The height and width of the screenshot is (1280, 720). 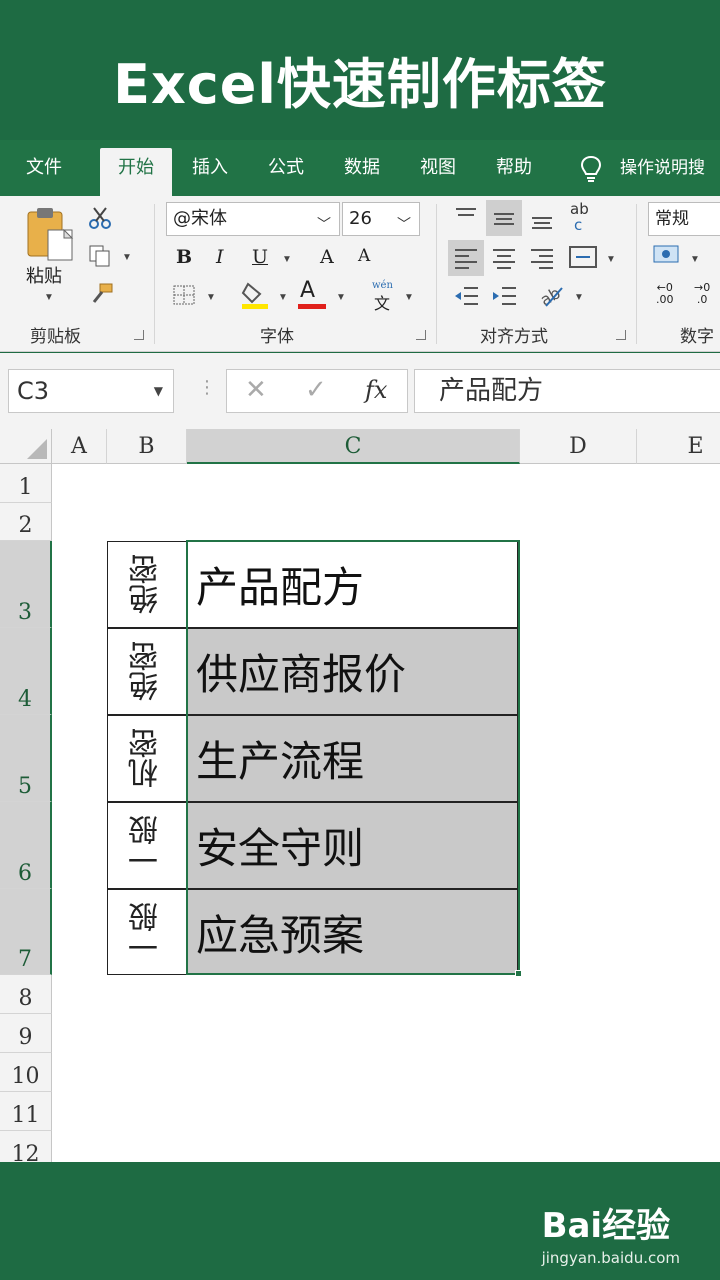 What do you see at coordinates (207, 387) in the screenshot?
I see `formula-bar-grip-icon: ⋮` at bounding box center [207, 387].